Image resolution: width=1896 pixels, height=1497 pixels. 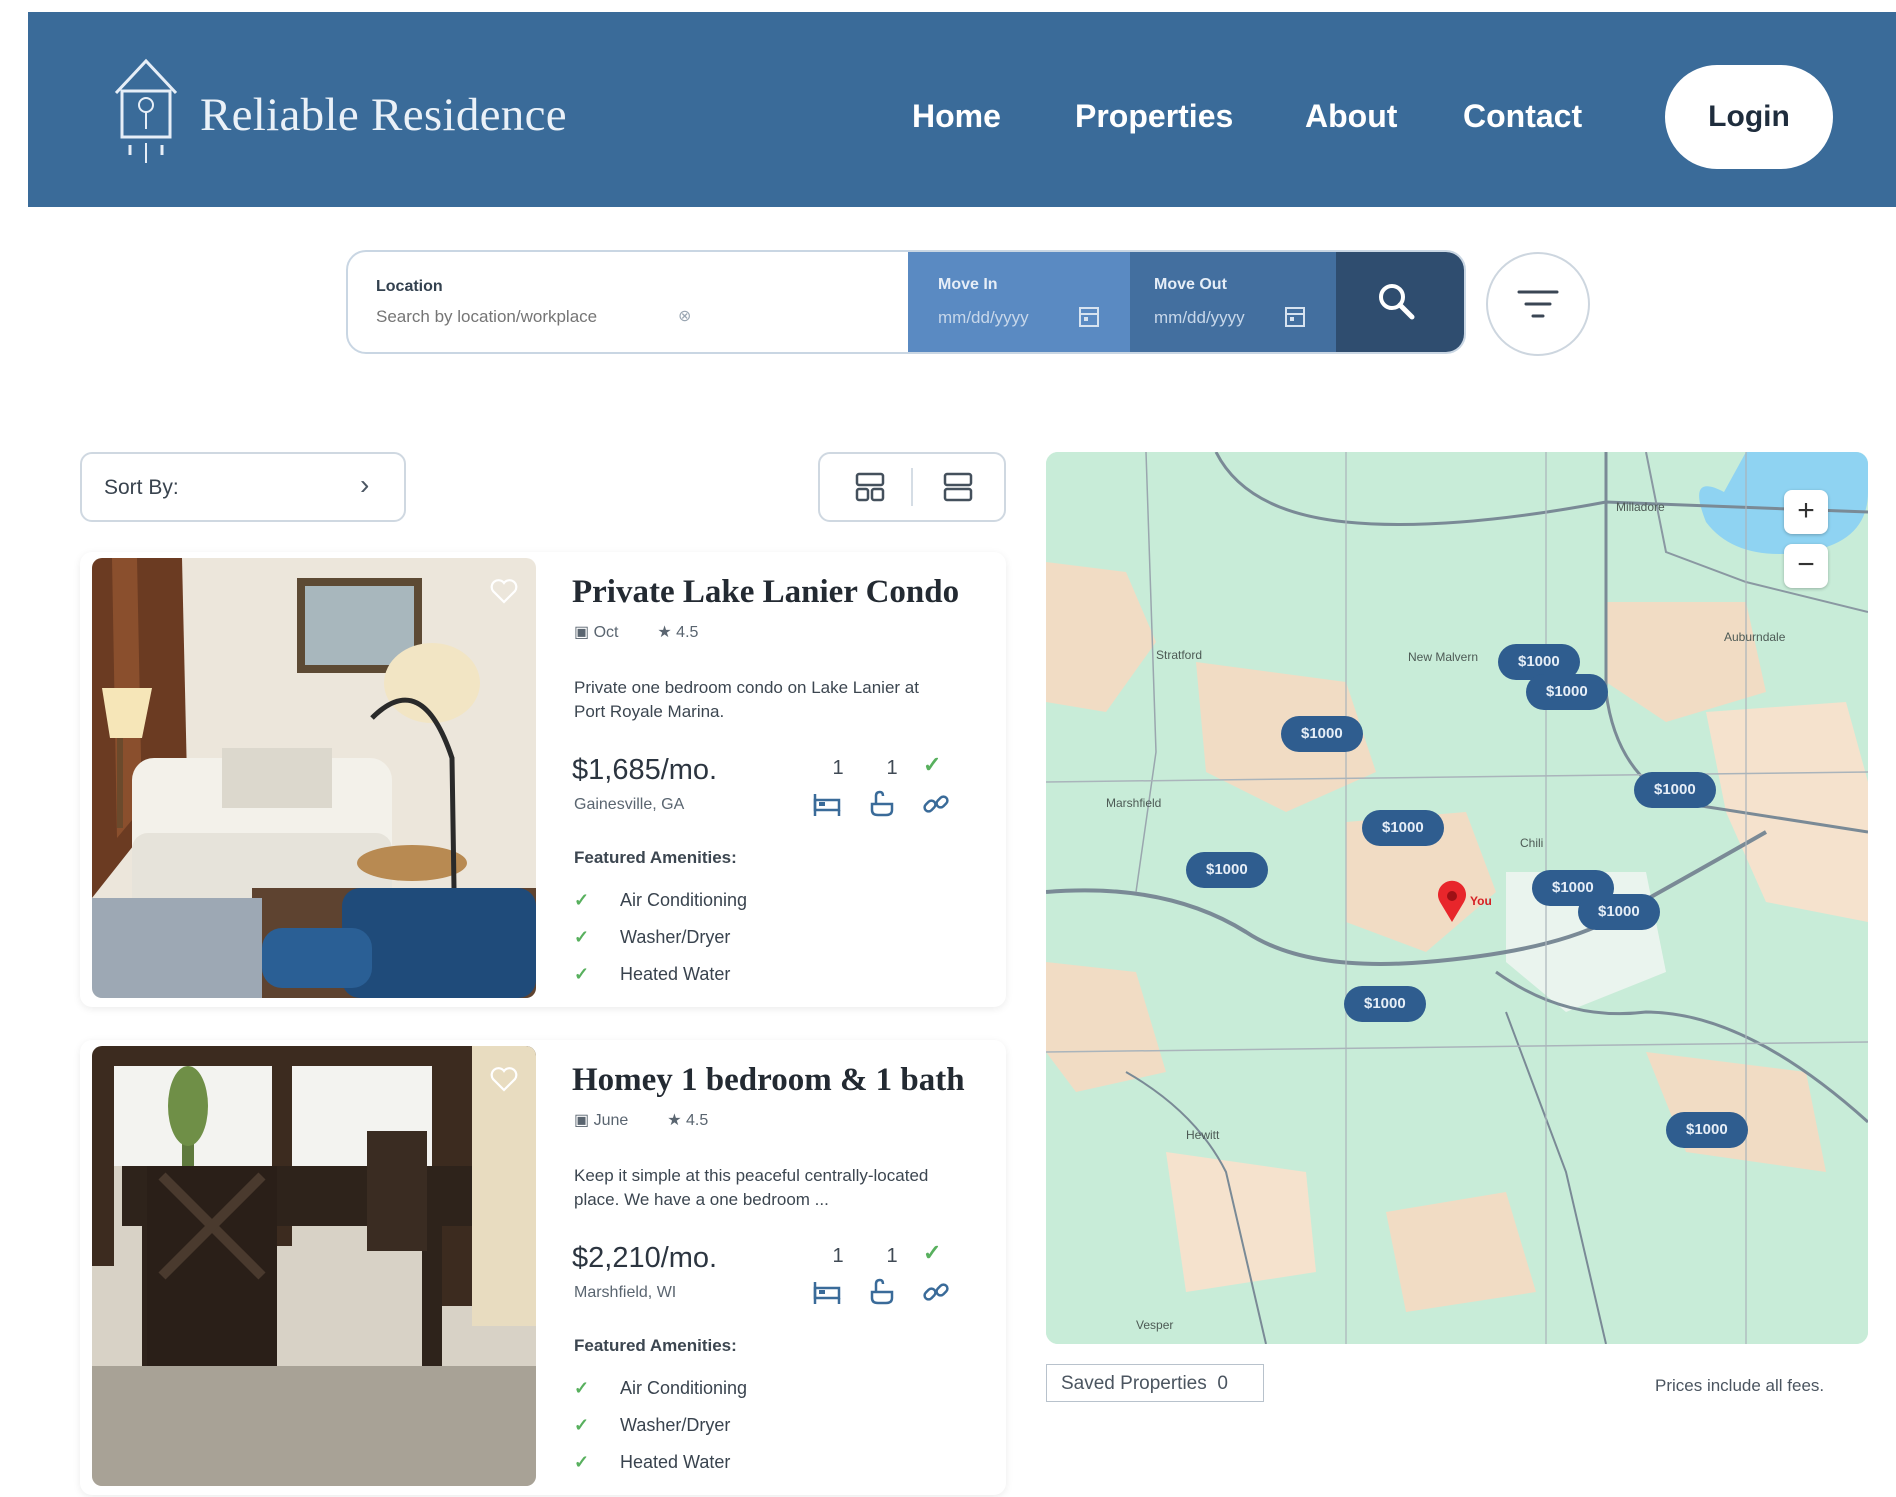 I want to click on map-town-label: New Malvern, so click(x=1443, y=657).